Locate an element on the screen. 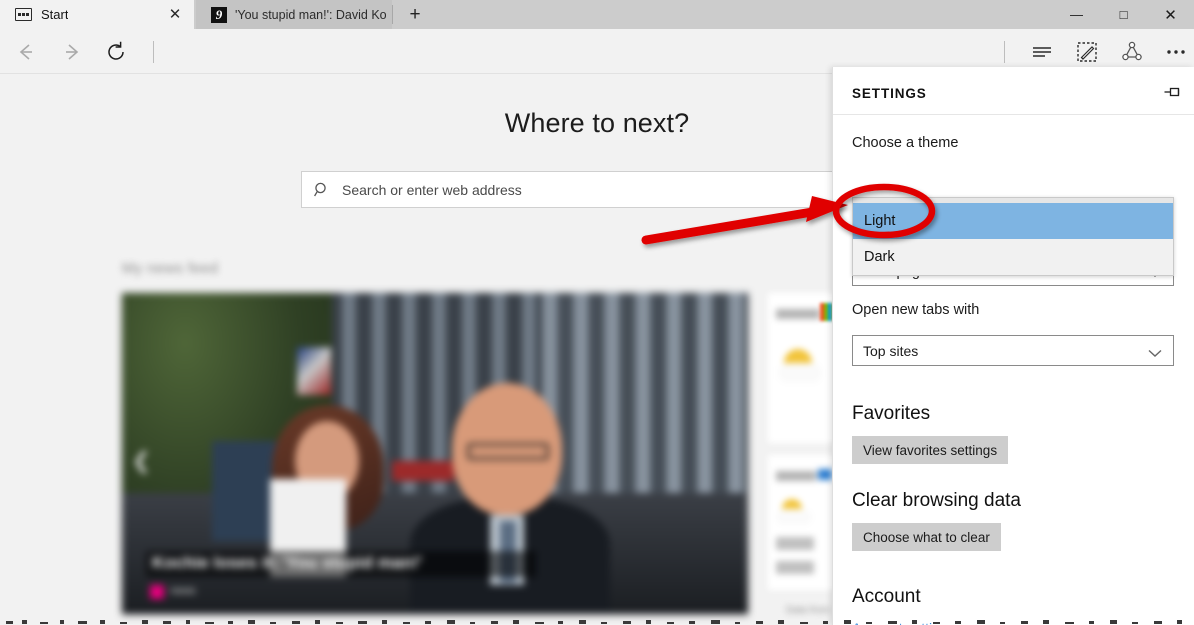 The width and height of the screenshot is (1194, 625). widget-title-placeholder is located at coordinates (798, 314).